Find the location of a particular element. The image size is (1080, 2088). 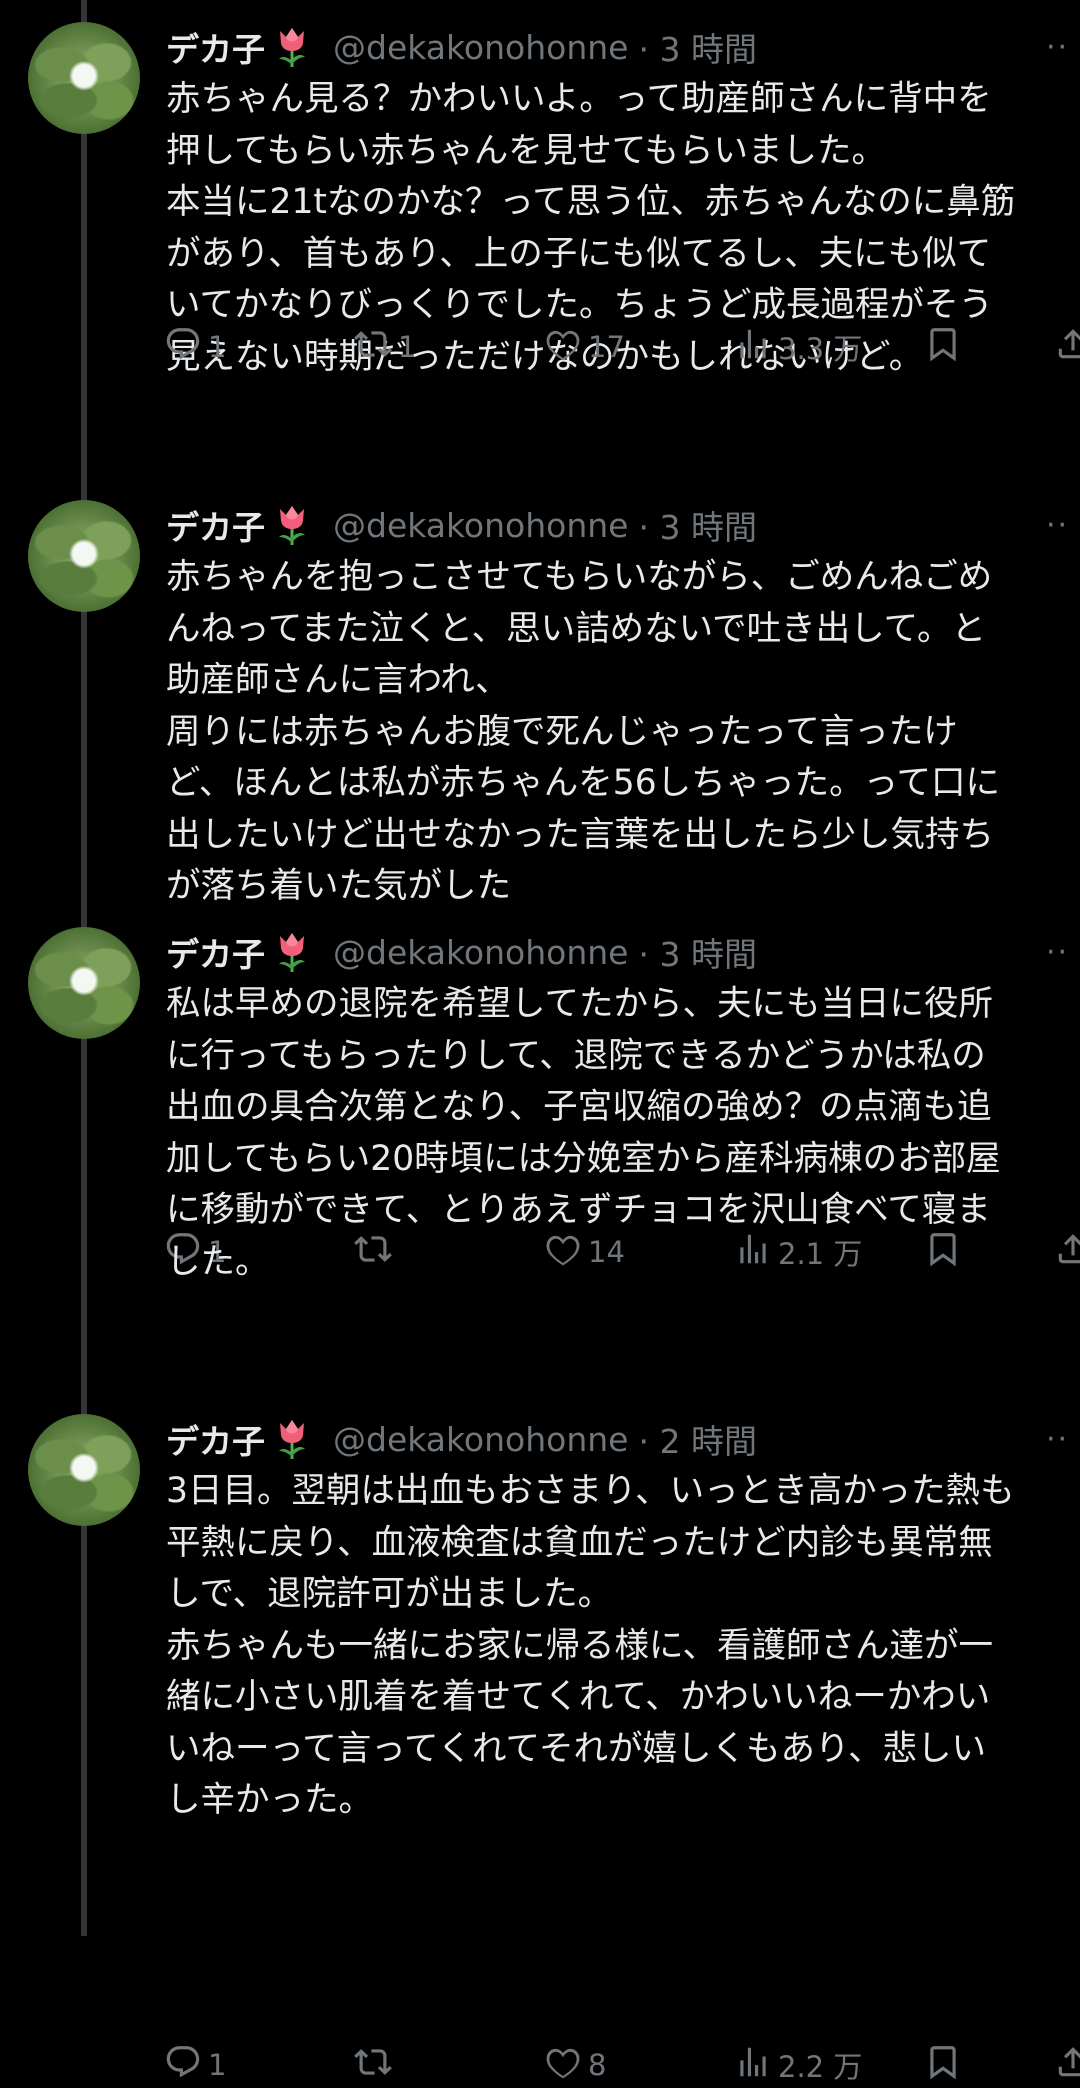

tweet-text-line: 平熱に戻り、血液検査は貧血だったけど内診も異常無 is located at coordinates (579, 1542).